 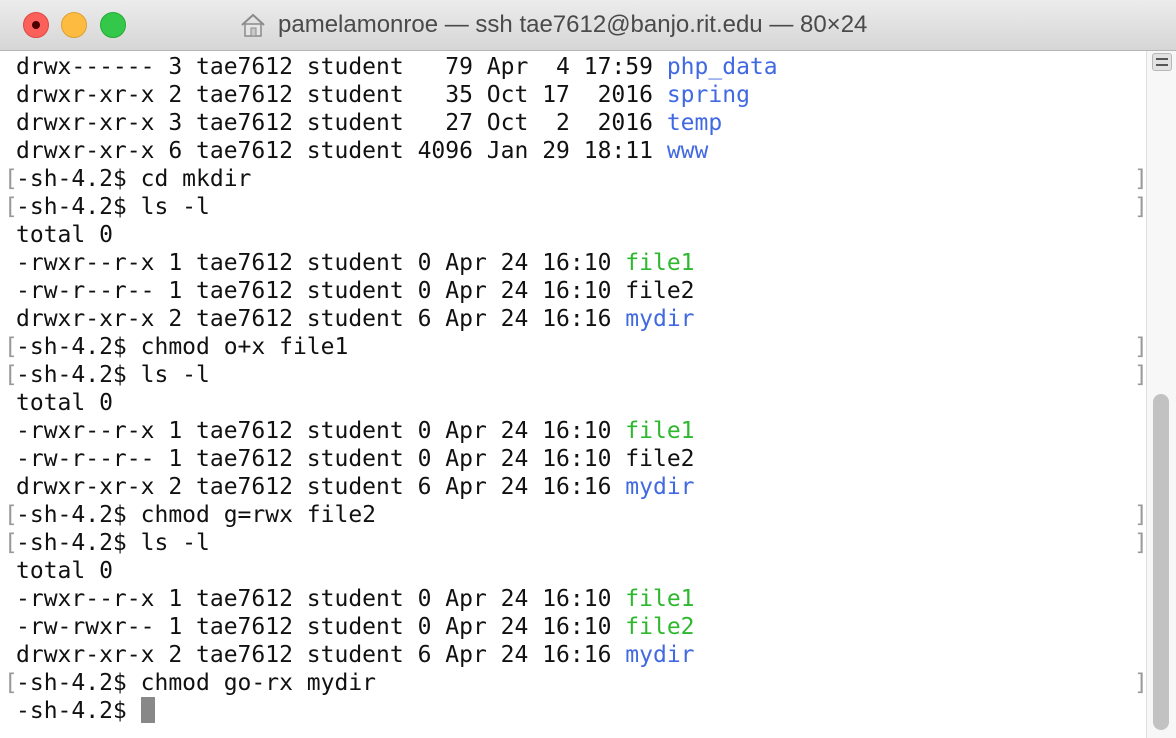 What do you see at coordinates (574, 683) in the screenshot?
I see `command-line: [] -sh-4.2$ chmod go-rx mydir` at bounding box center [574, 683].